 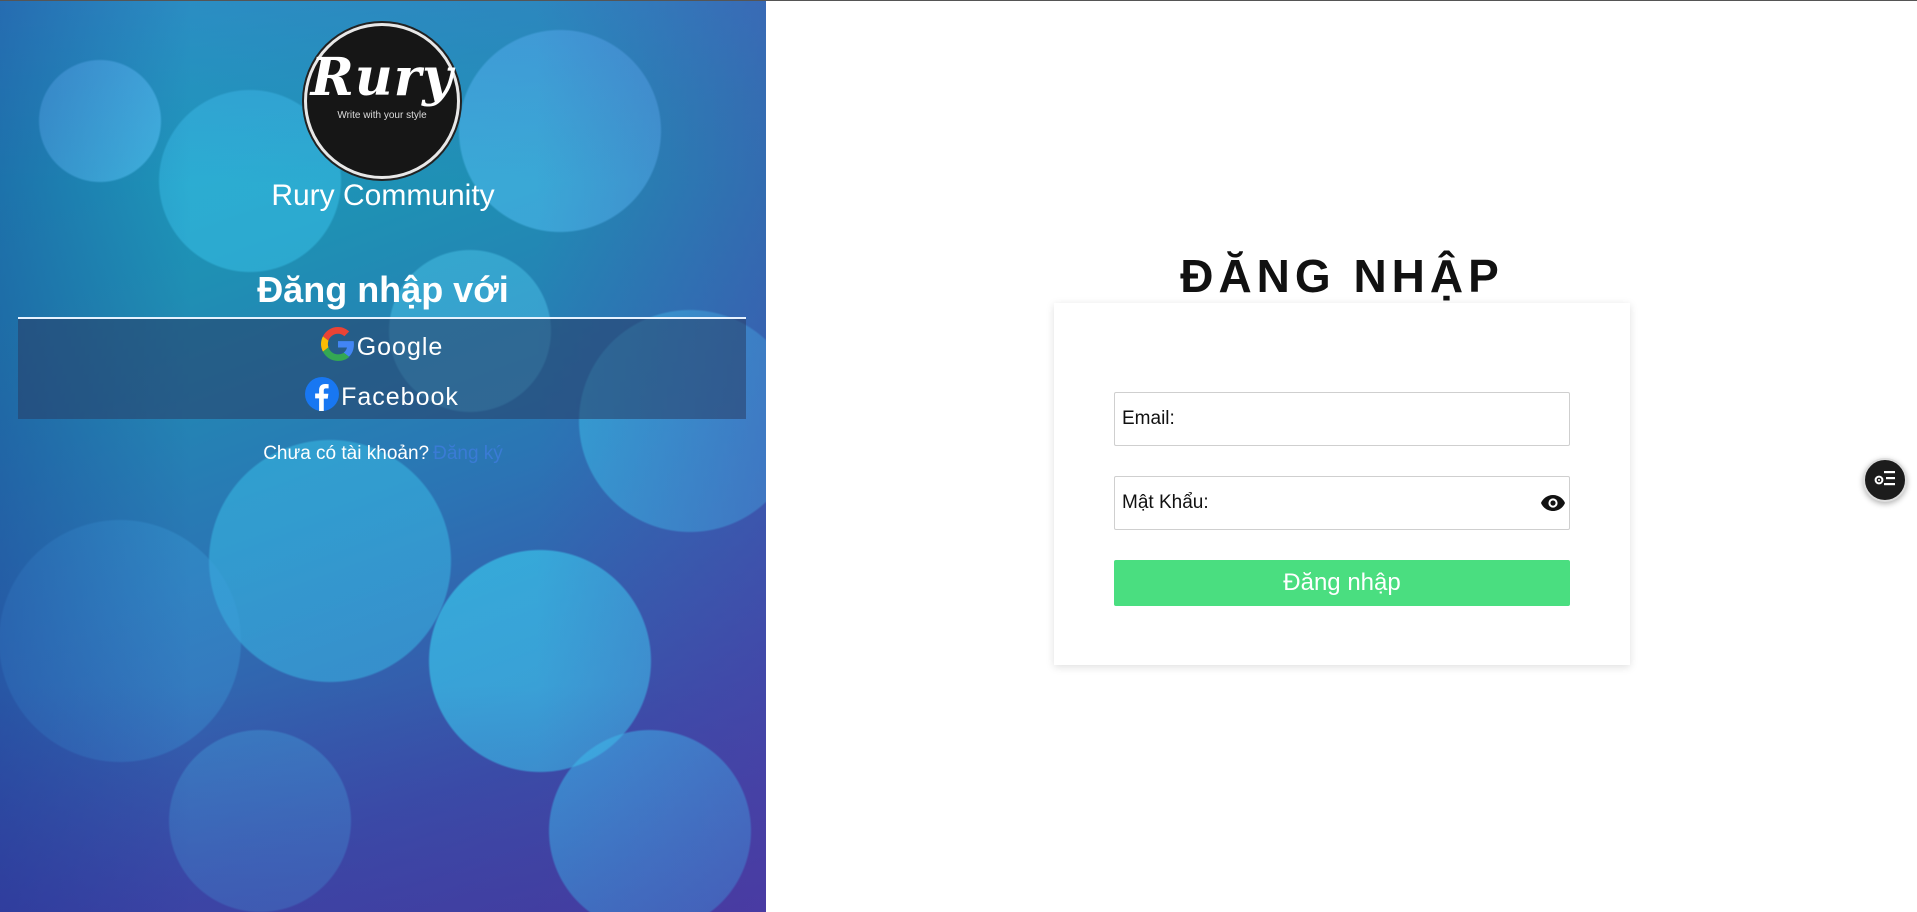 What do you see at coordinates (1372, 503) in the screenshot?
I see `password-input` at bounding box center [1372, 503].